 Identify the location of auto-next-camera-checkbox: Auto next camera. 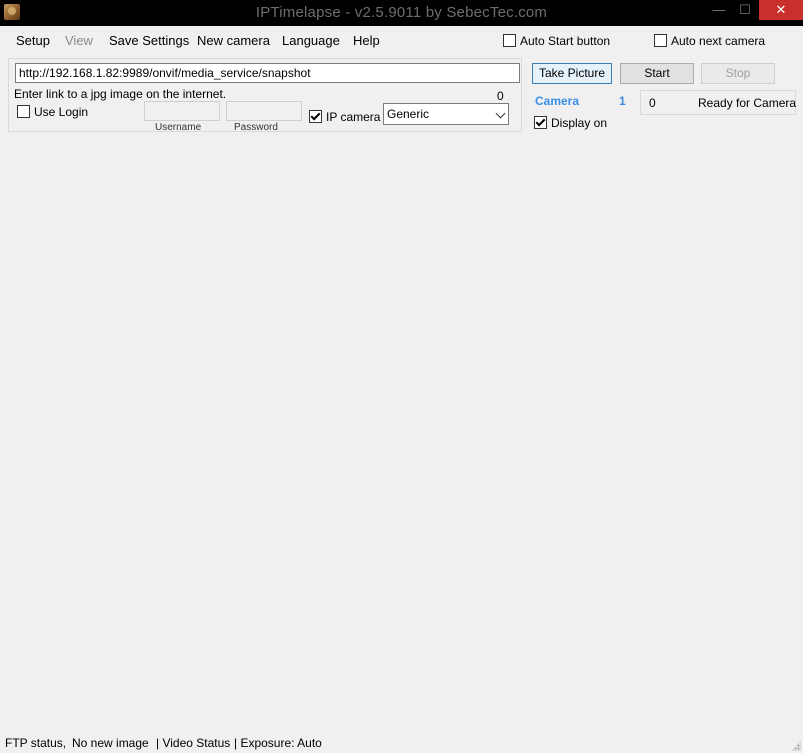
(710, 41).